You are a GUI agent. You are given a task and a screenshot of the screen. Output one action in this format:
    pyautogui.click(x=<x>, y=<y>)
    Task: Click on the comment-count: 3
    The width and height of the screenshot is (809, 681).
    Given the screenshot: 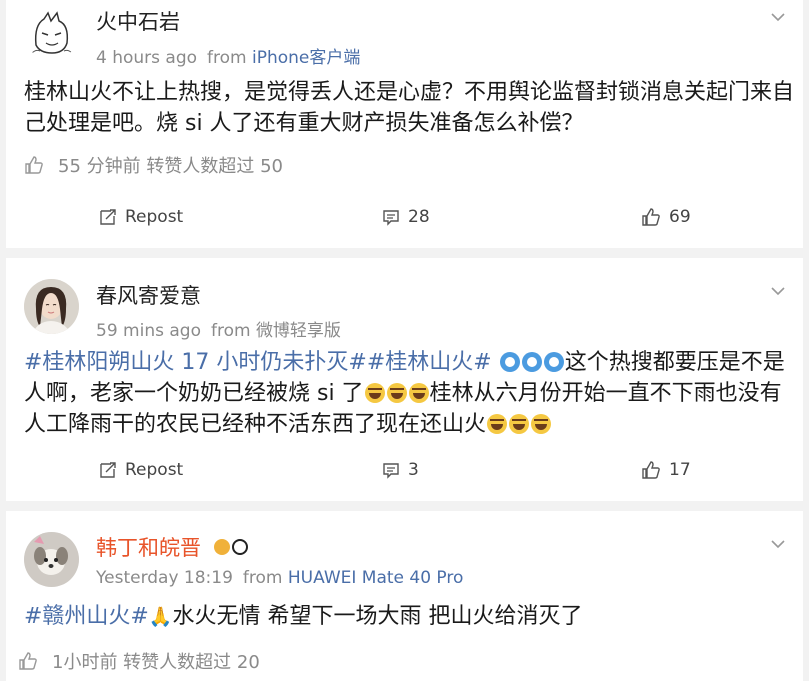 What is the action you would take?
    pyautogui.click(x=413, y=470)
    